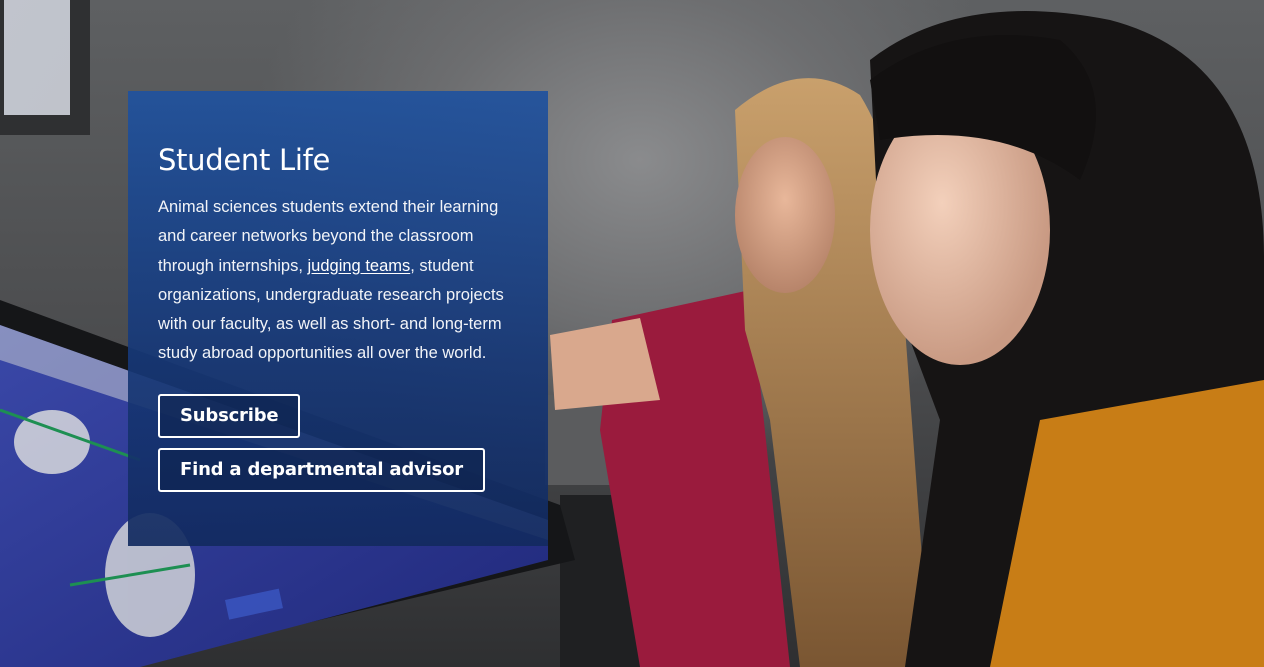  What do you see at coordinates (244, 160) in the screenshot?
I see `section-title: Student Life` at bounding box center [244, 160].